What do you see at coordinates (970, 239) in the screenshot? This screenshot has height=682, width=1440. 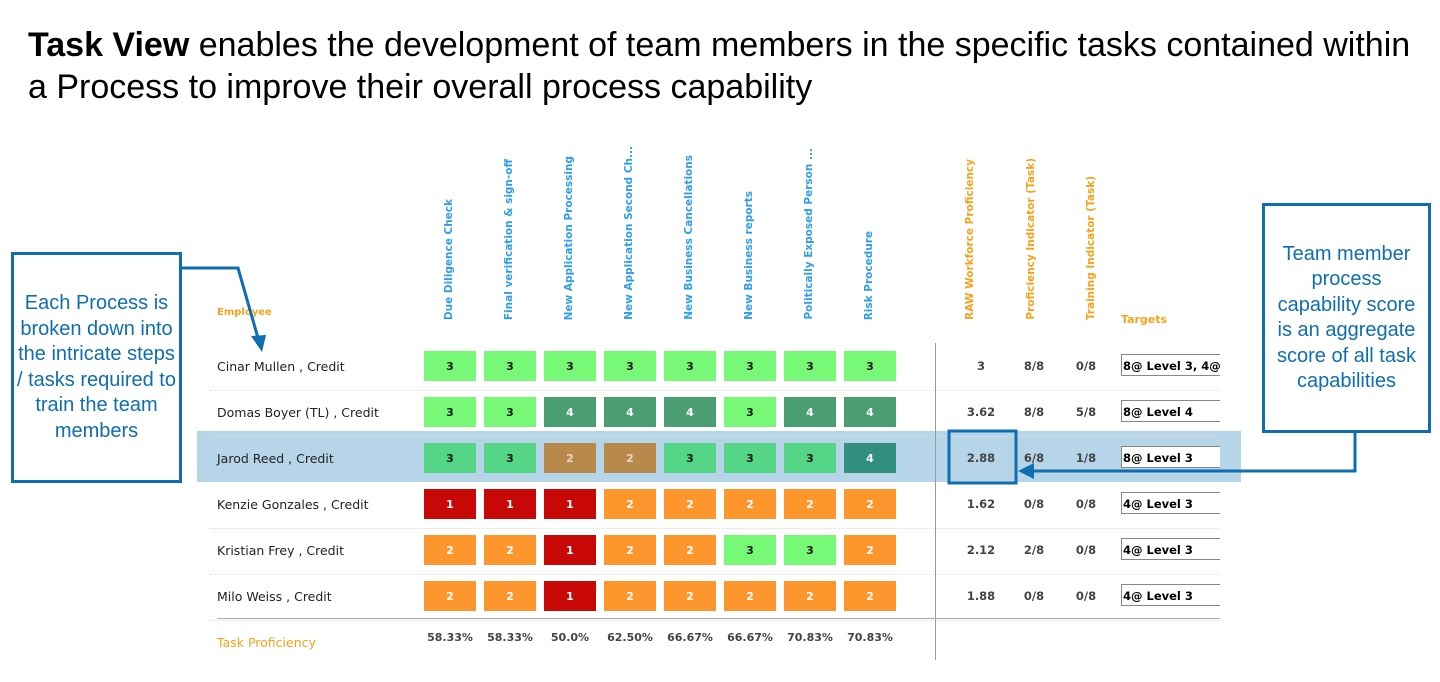 I see `raw-proficiency-header: RAW Workforce Proficiency` at bounding box center [970, 239].